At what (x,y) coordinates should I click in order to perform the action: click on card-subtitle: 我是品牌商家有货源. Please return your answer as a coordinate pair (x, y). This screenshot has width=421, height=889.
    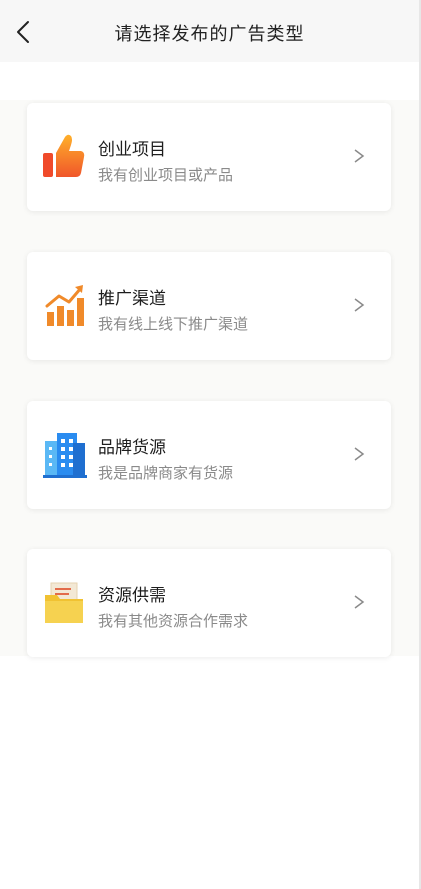
    Looking at the image, I should click on (166, 473).